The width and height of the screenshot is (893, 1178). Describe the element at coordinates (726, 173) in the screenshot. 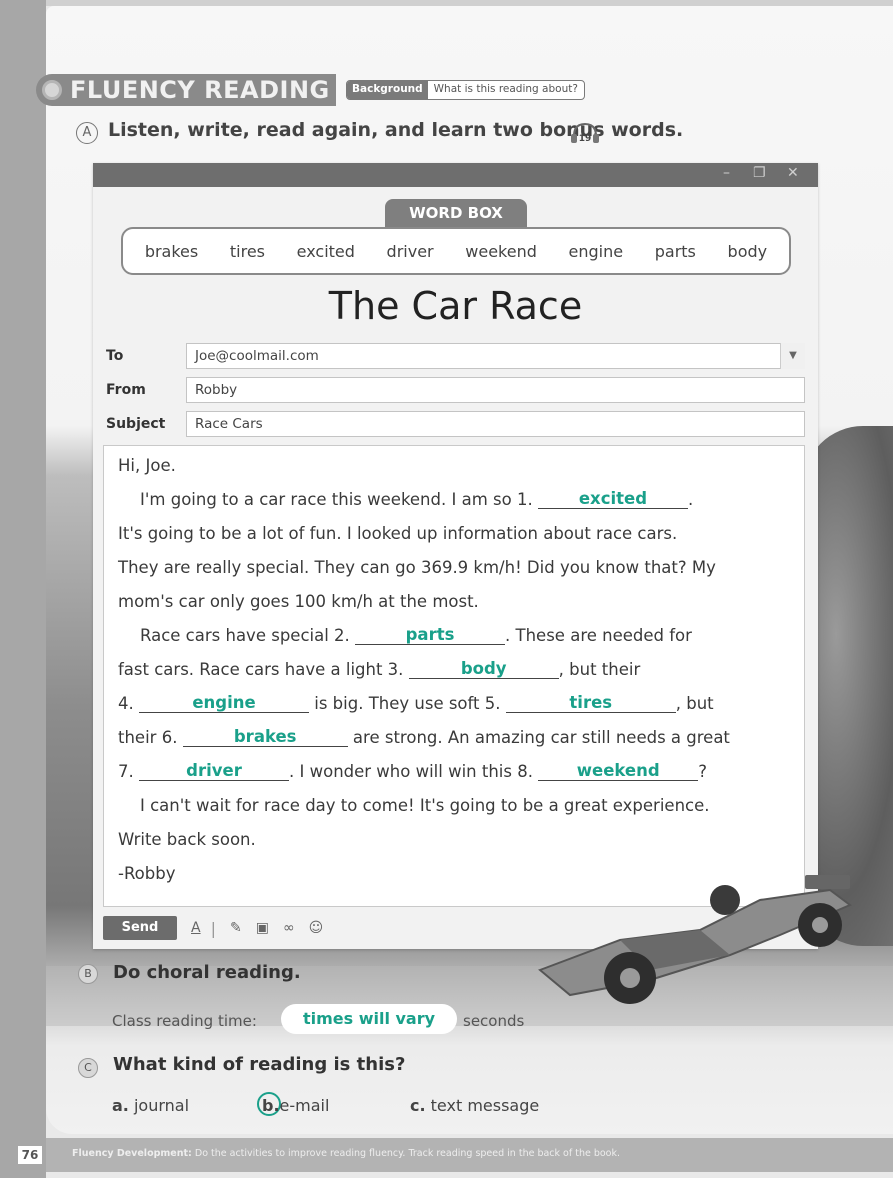

I see `minimize-icon: –` at that location.